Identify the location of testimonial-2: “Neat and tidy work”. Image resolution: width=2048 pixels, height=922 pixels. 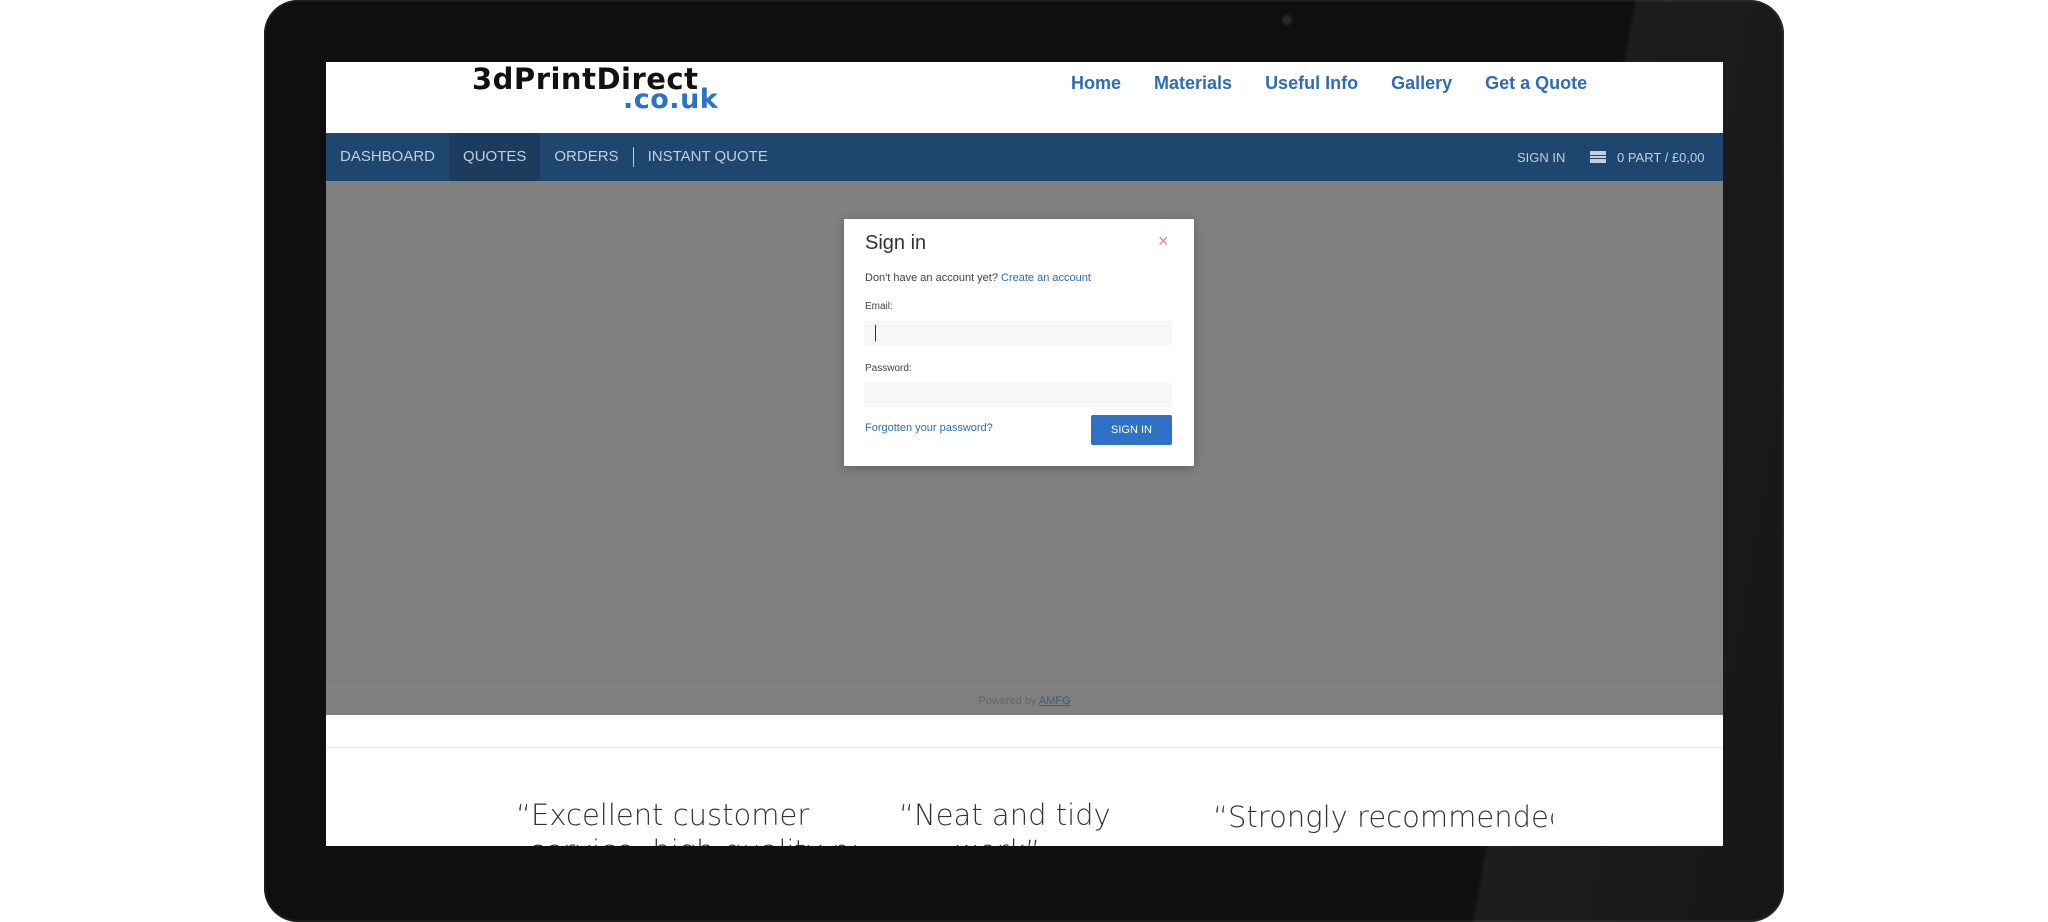
(1009, 822).